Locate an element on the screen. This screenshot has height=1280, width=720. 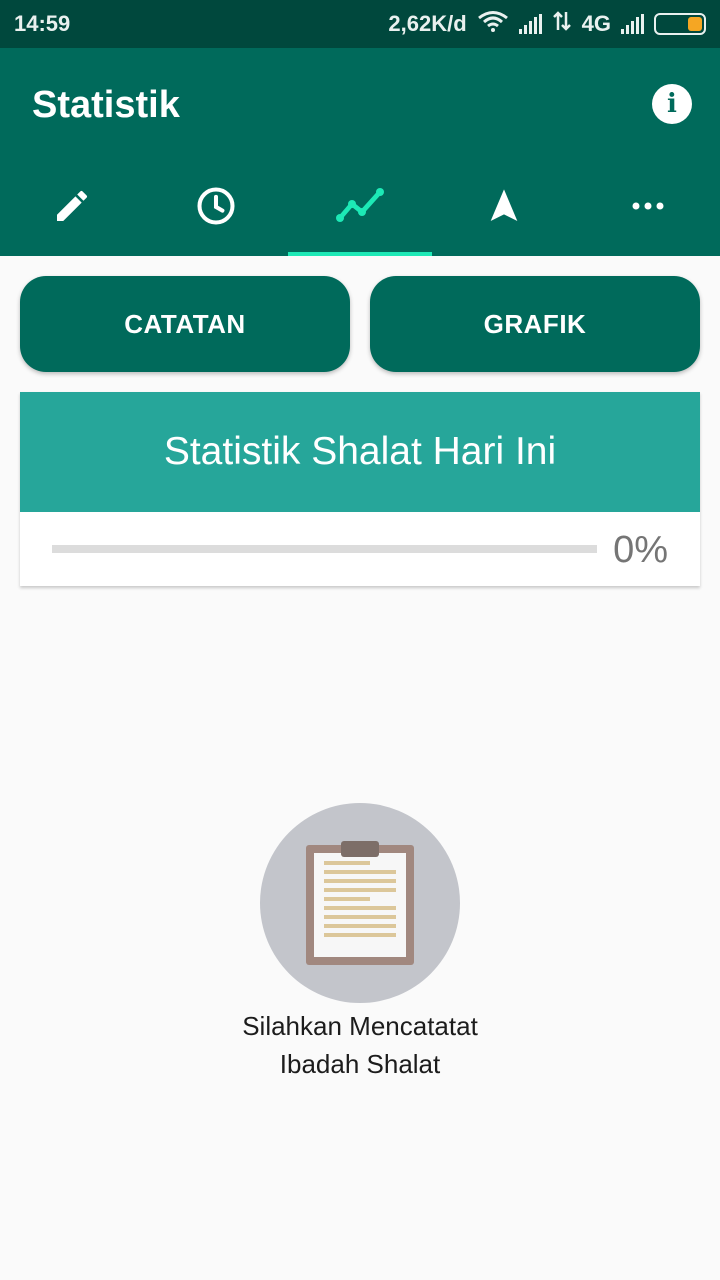
pencil-icon is located at coordinates (72, 208).